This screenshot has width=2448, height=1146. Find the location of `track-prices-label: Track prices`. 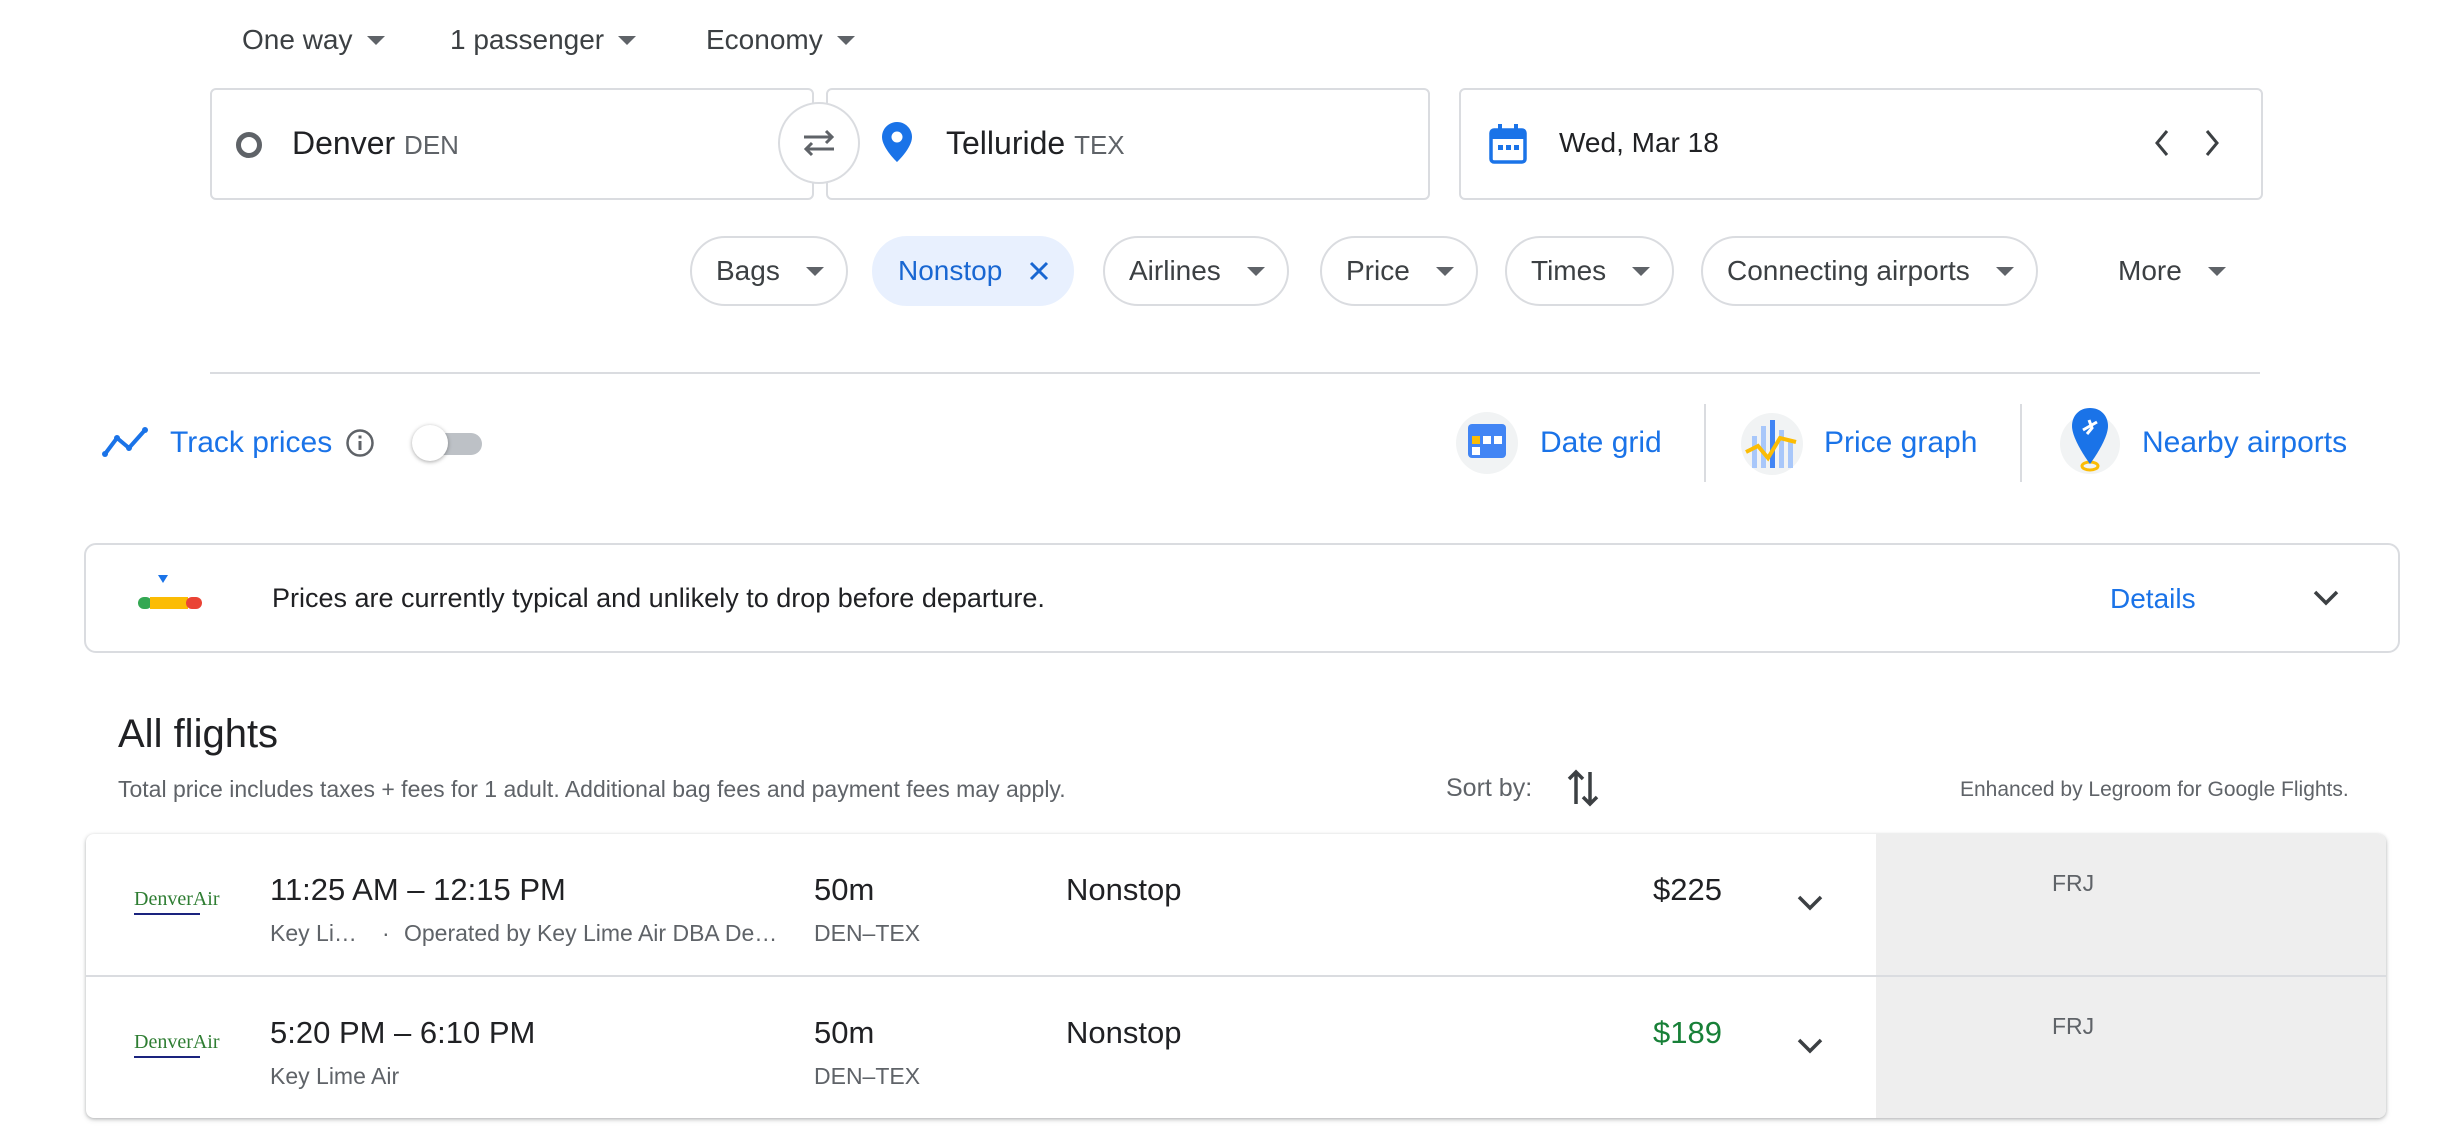

track-prices-label: Track prices is located at coordinates (251, 443).